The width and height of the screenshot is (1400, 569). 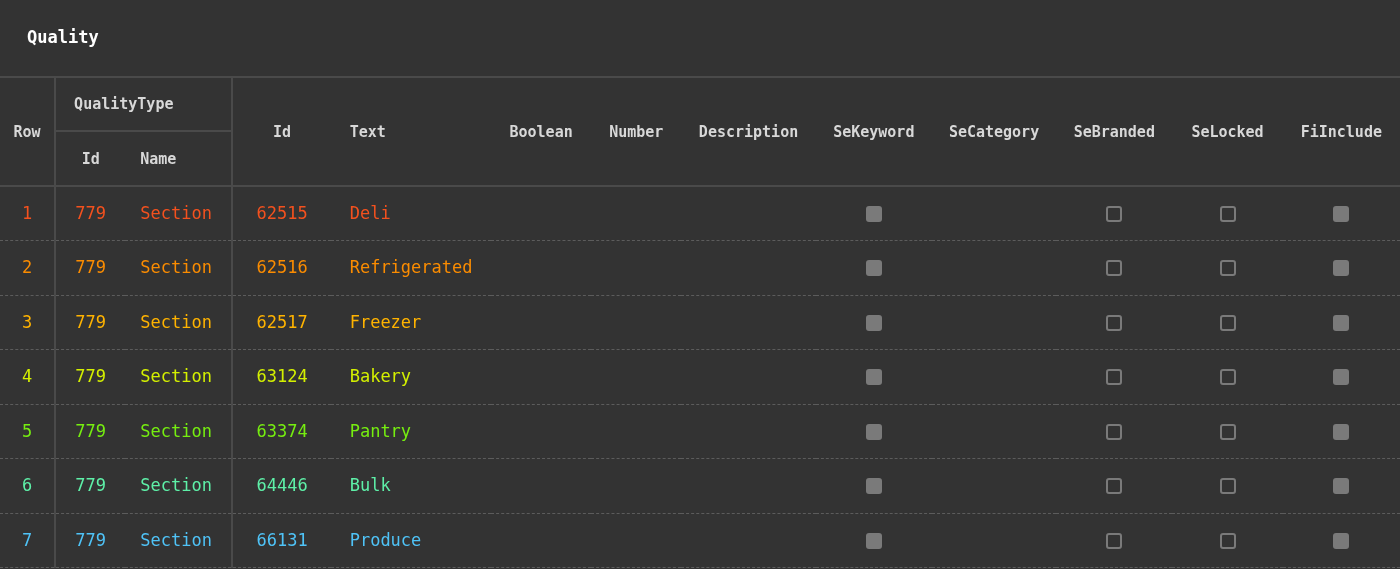 What do you see at coordinates (411, 267) in the screenshot?
I see `table-cell: Refrigerated` at bounding box center [411, 267].